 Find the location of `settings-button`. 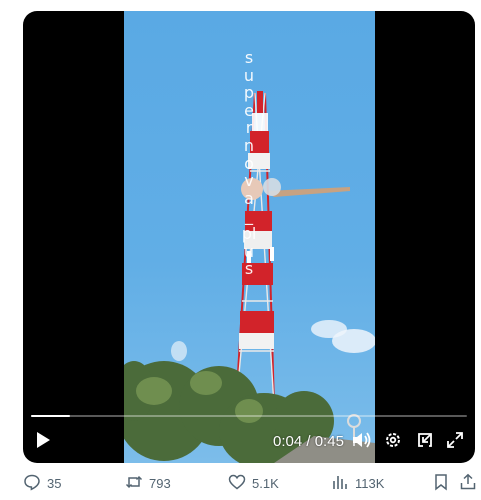

settings-button is located at coordinates (393, 442).